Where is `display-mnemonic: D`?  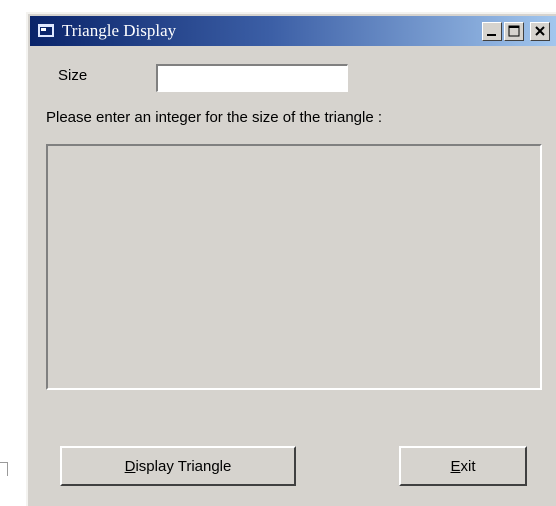
display-mnemonic: D is located at coordinates (130, 466).